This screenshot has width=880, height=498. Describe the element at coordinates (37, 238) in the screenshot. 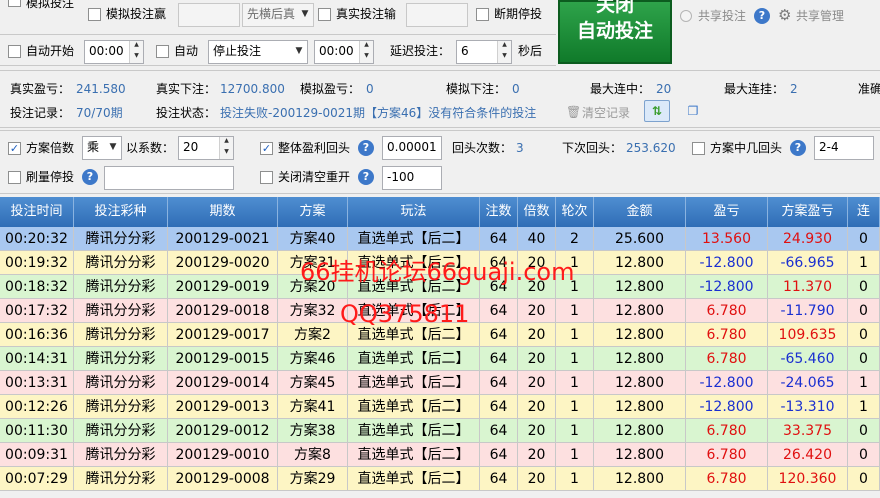

I see `table-cell: 00:20:32` at that location.